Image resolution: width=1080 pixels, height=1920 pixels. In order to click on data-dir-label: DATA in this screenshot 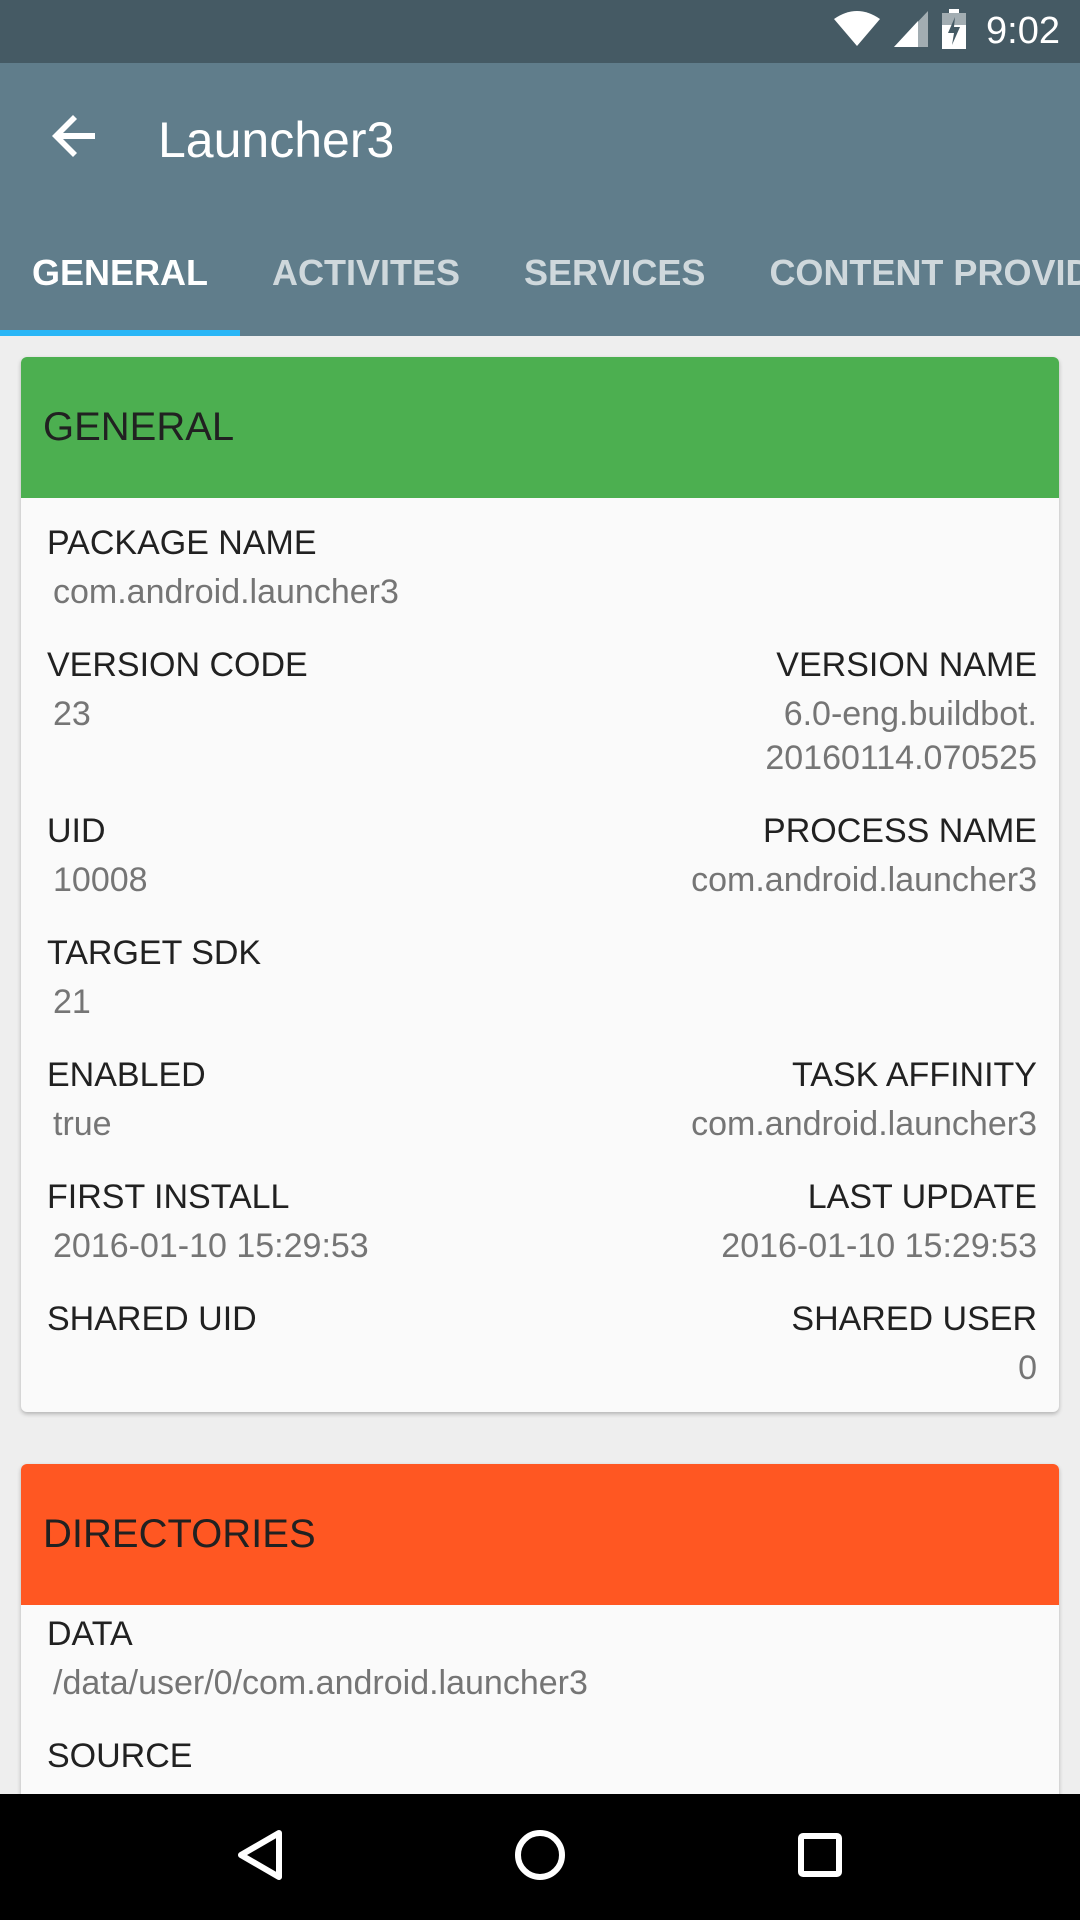, I will do `click(90, 1634)`.